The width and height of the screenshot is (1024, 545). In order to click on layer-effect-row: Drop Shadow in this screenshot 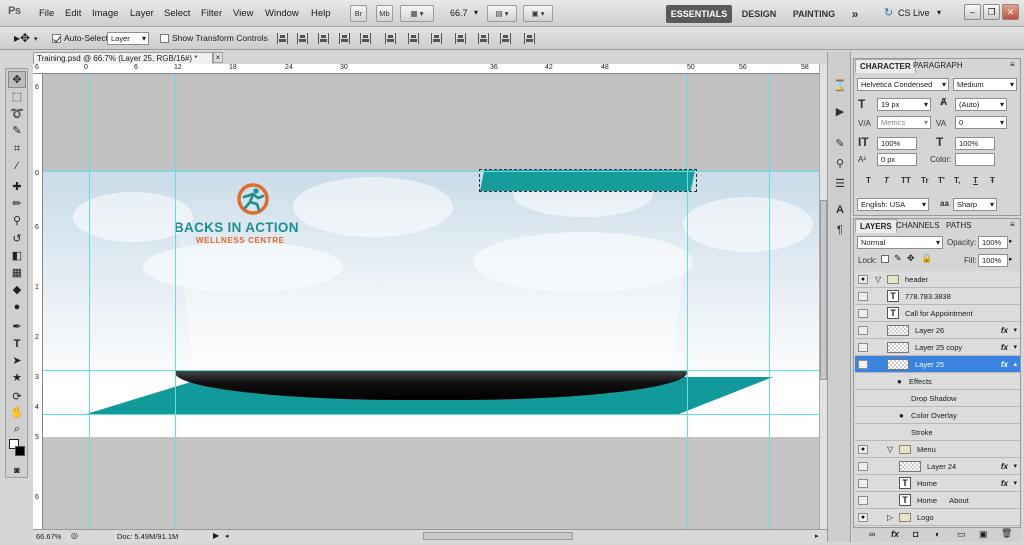, I will do `click(937, 398)`.